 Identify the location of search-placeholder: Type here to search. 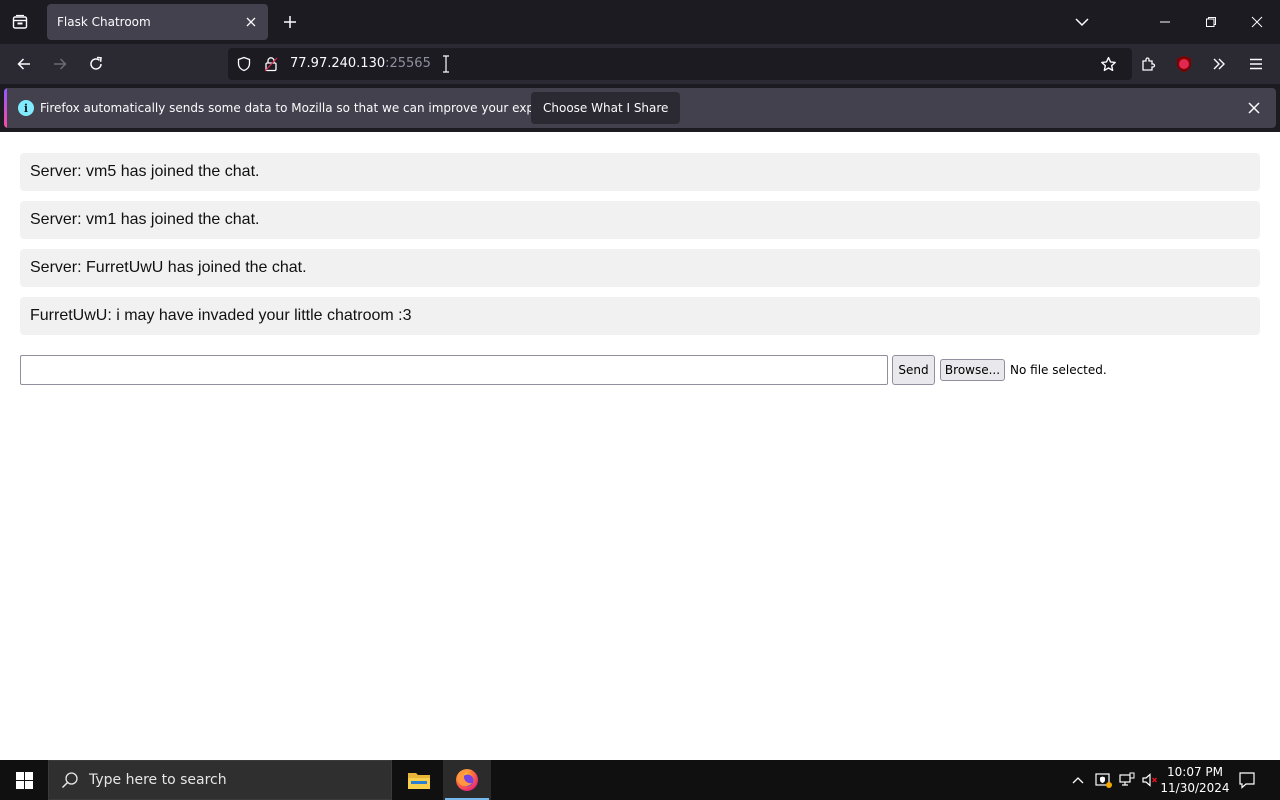
(158, 780).